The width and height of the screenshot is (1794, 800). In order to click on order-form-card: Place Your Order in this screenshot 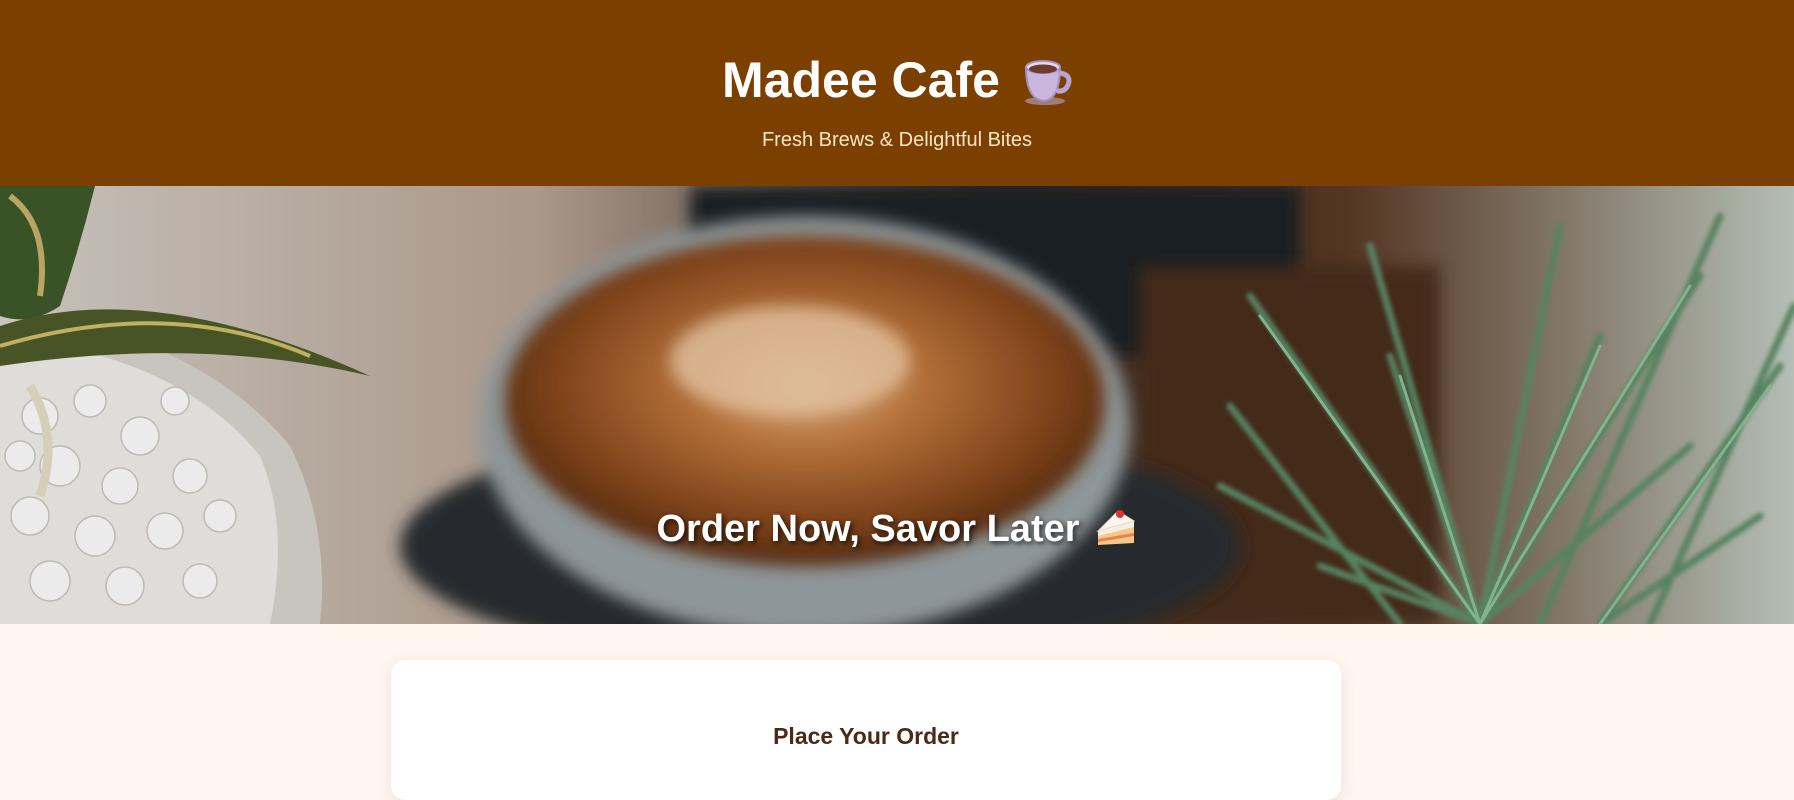, I will do `click(866, 730)`.